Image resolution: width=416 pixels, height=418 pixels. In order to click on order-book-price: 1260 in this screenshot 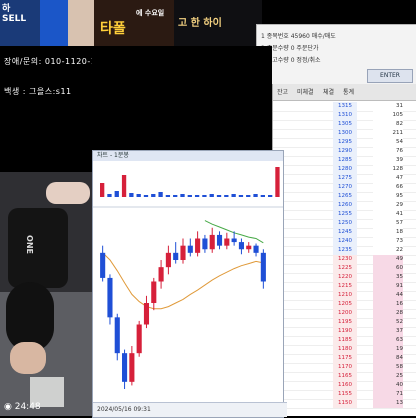, I will do `click(345, 205)`.